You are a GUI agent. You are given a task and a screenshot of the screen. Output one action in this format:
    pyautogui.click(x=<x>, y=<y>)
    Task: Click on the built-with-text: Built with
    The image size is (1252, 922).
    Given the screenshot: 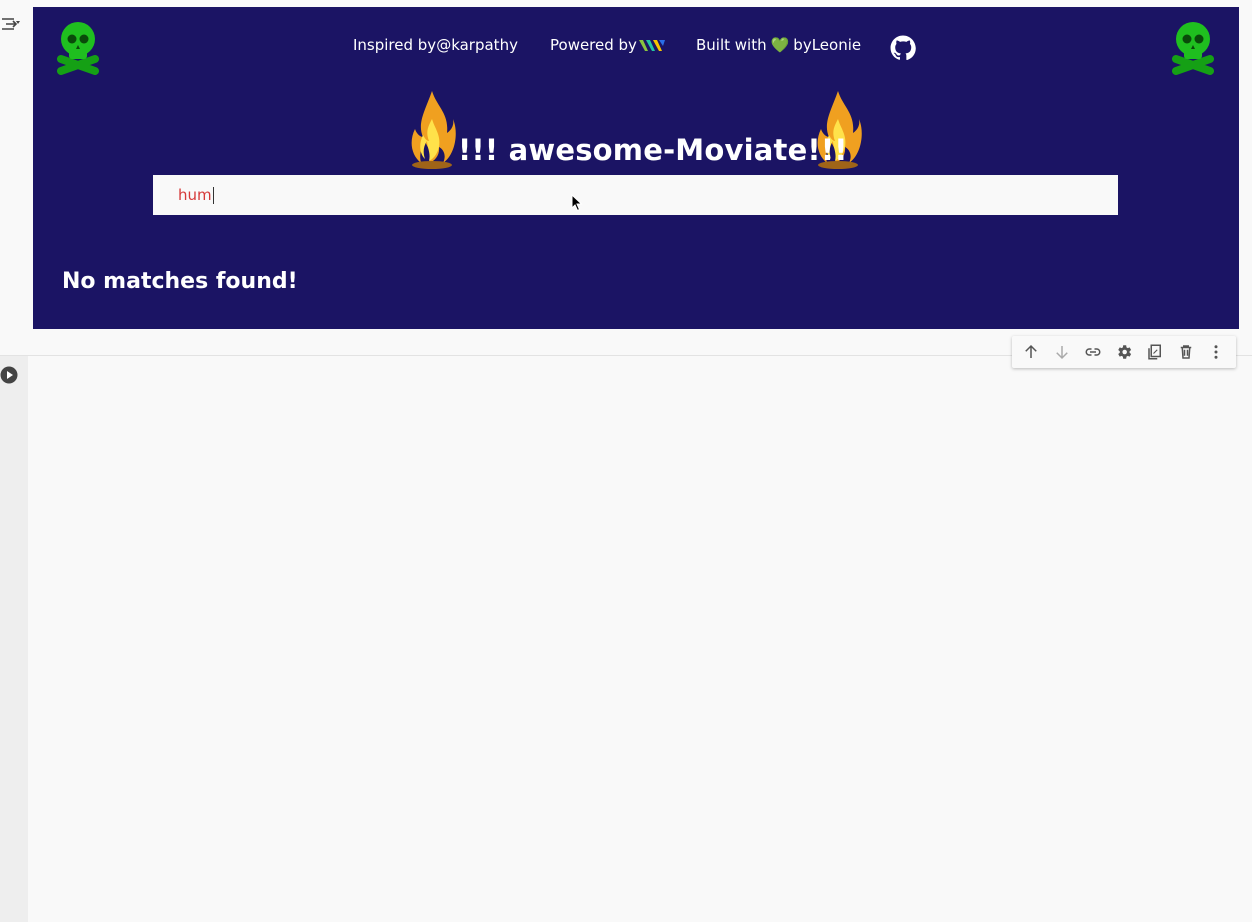 What is the action you would take?
    pyautogui.click(x=731, y=45)
    